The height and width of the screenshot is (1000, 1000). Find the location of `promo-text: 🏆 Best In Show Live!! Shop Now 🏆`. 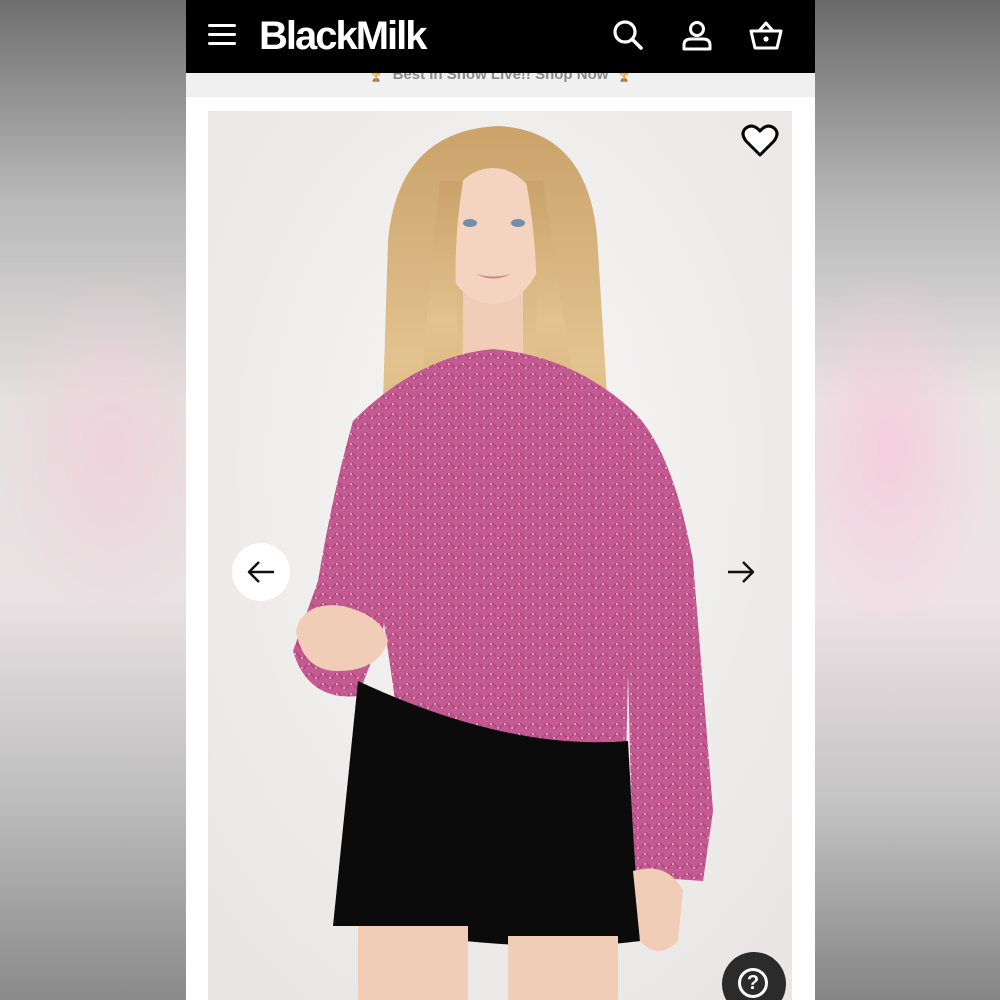

promo-text: 🏆 Best In Show Live!! Shop Now 🏆 is located at coordinates (500, 78).